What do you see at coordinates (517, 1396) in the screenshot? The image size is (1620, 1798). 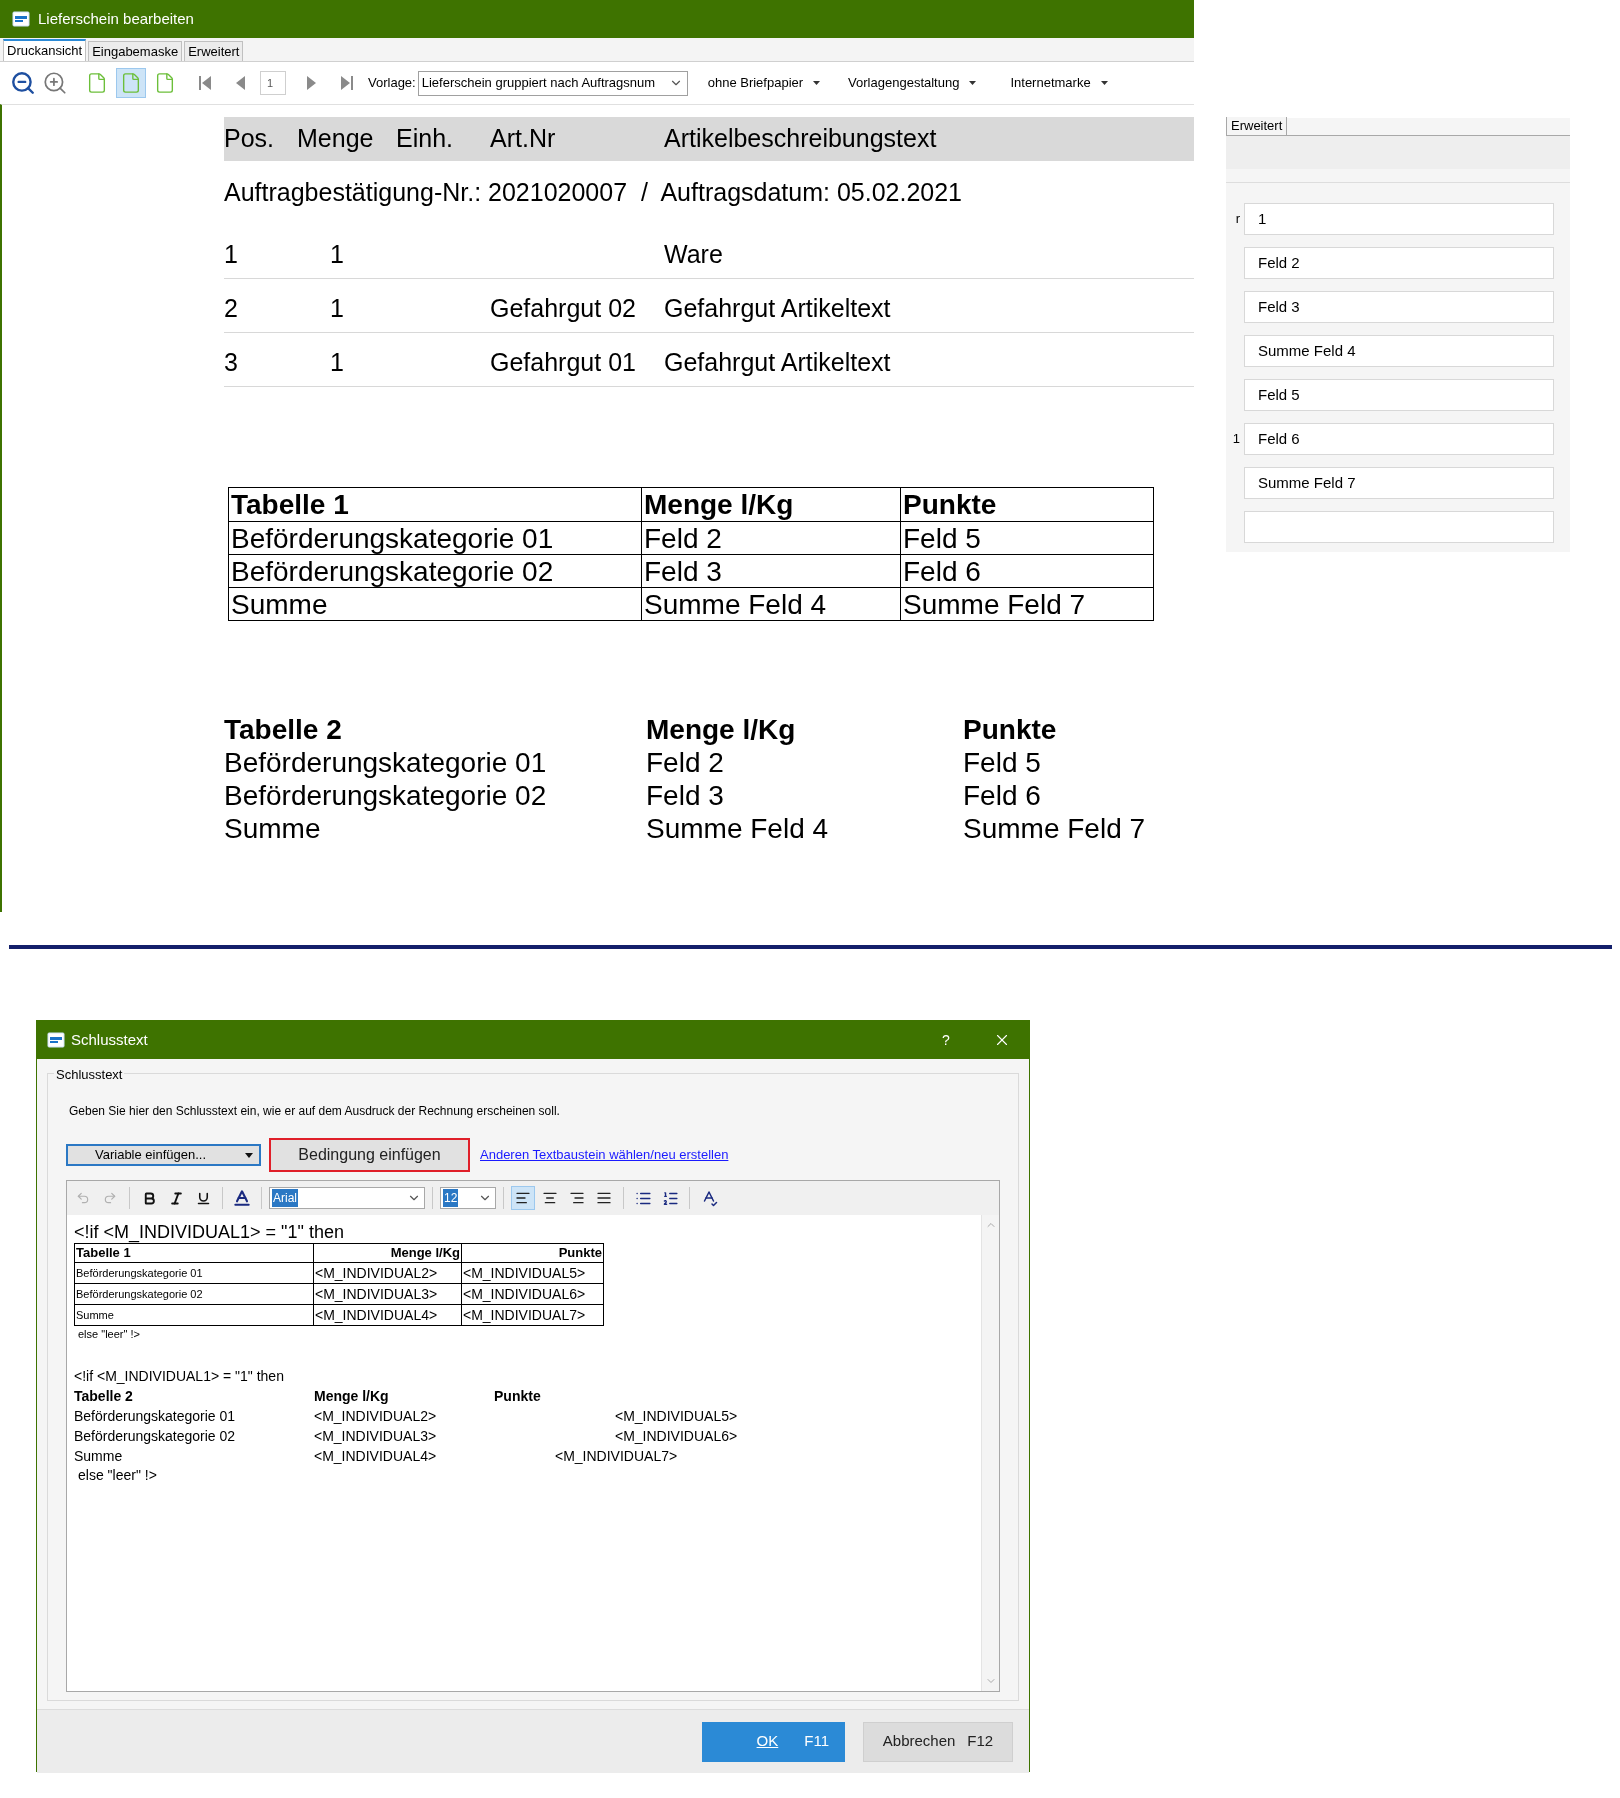 I see `editor-text: Punkte` at bounding box center [517, 1396].